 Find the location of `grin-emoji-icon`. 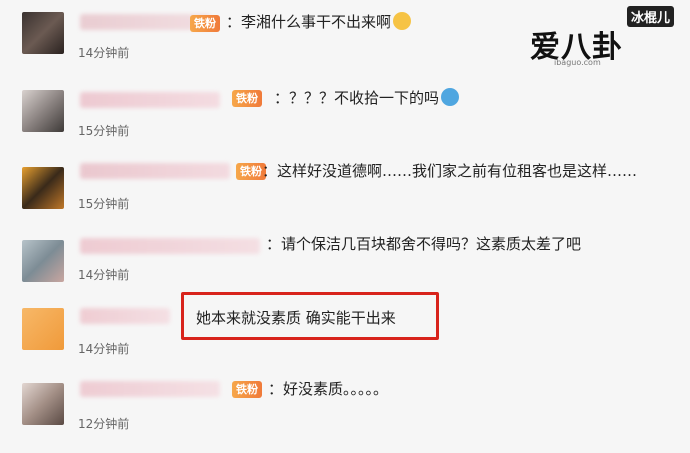

grin-emoji-icon is located at coordinates (402, 21).